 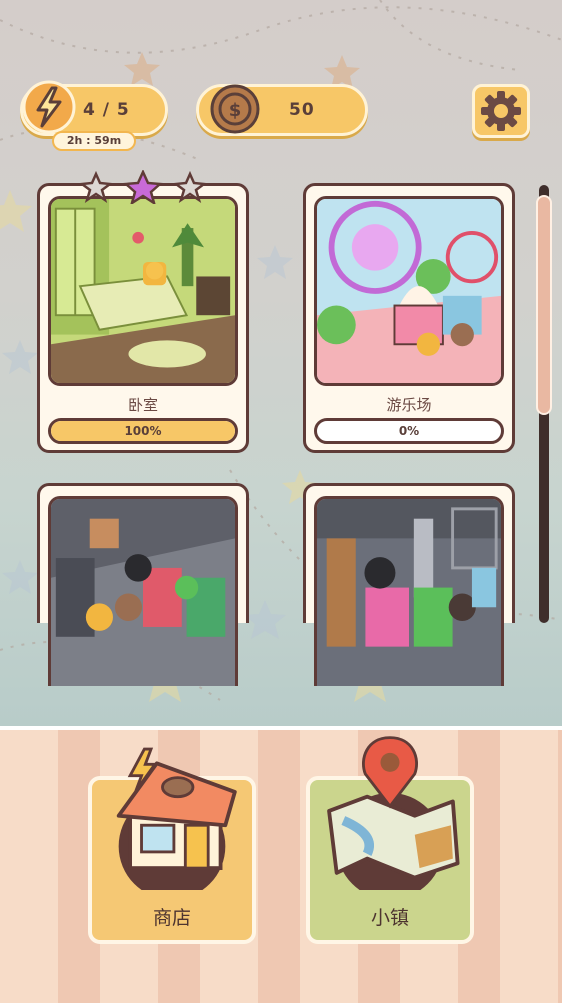 I want to click on energy-timer: 2h : 59m, so click(x=94, y=141).